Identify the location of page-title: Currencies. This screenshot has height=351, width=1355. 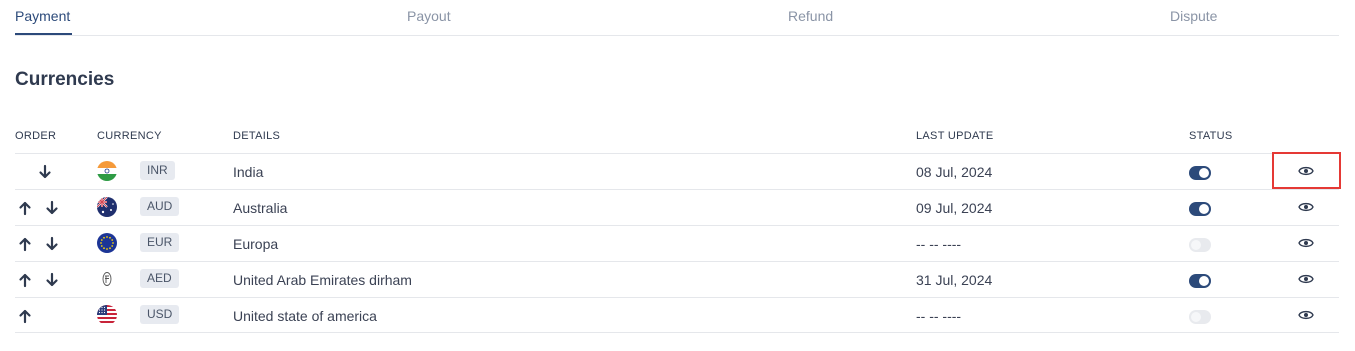
(65, 79).